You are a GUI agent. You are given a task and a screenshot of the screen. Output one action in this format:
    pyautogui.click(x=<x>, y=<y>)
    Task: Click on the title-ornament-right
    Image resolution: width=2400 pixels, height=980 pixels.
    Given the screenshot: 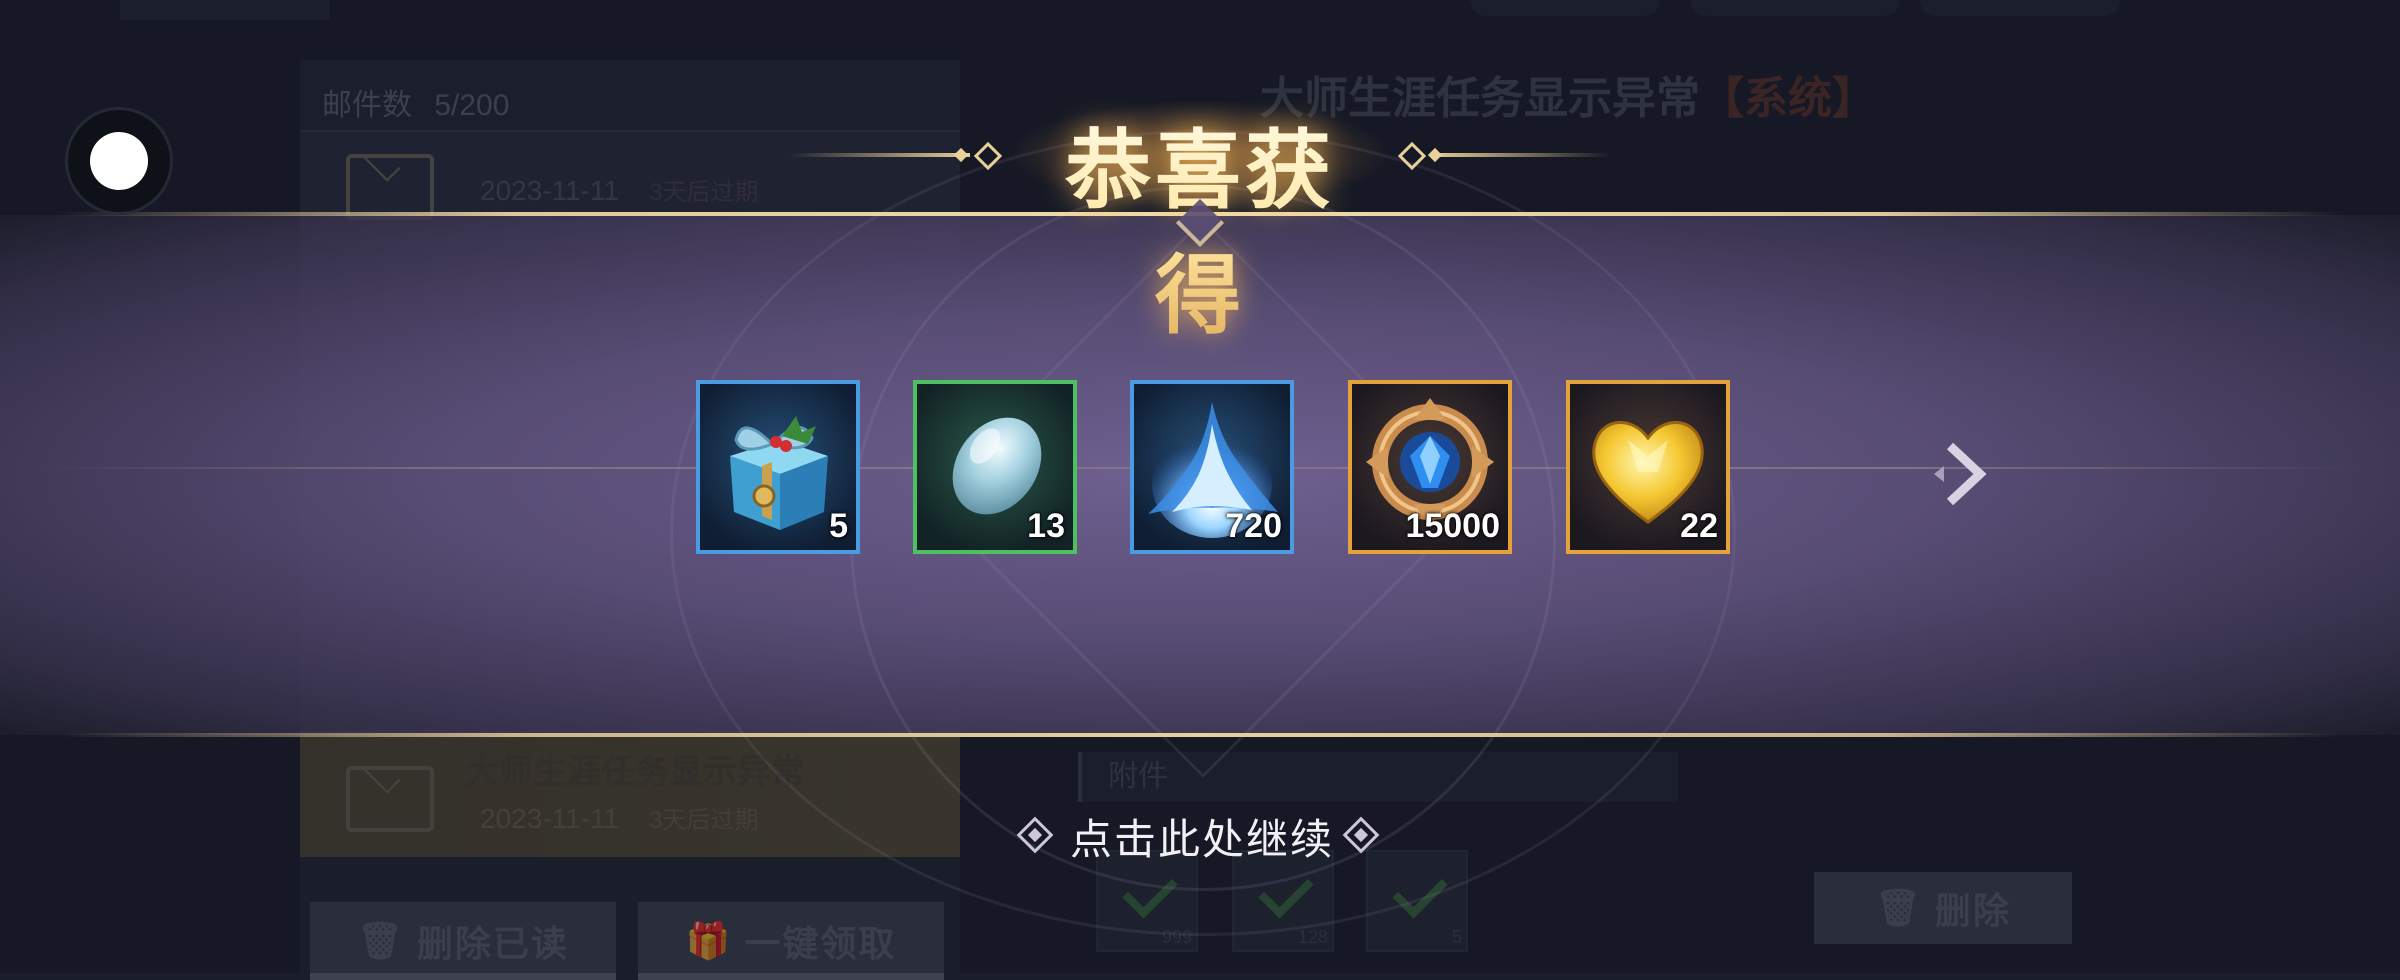 What is the action you would take?
    pyautogui.click(x=1520, y=155)
    